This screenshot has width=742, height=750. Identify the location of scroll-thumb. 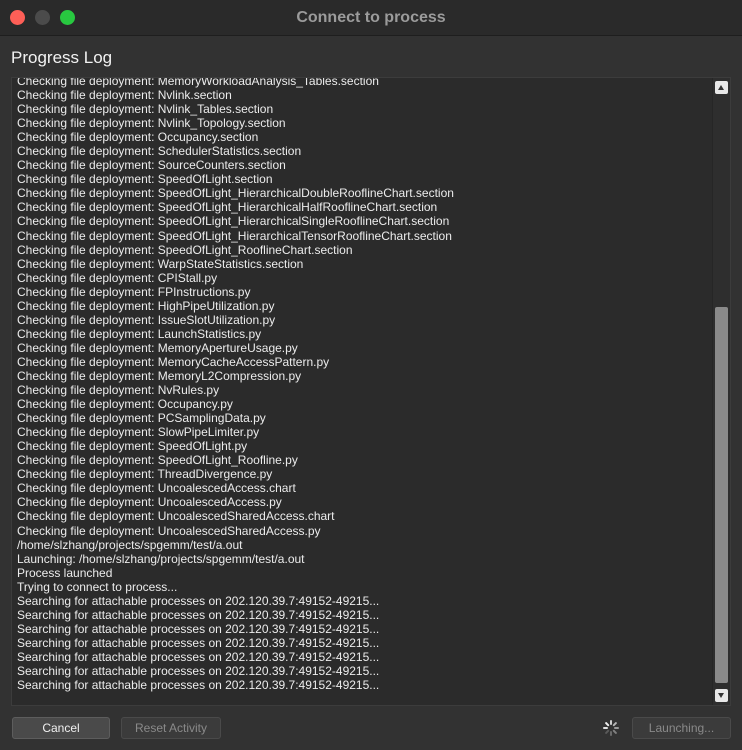
(721, 495).